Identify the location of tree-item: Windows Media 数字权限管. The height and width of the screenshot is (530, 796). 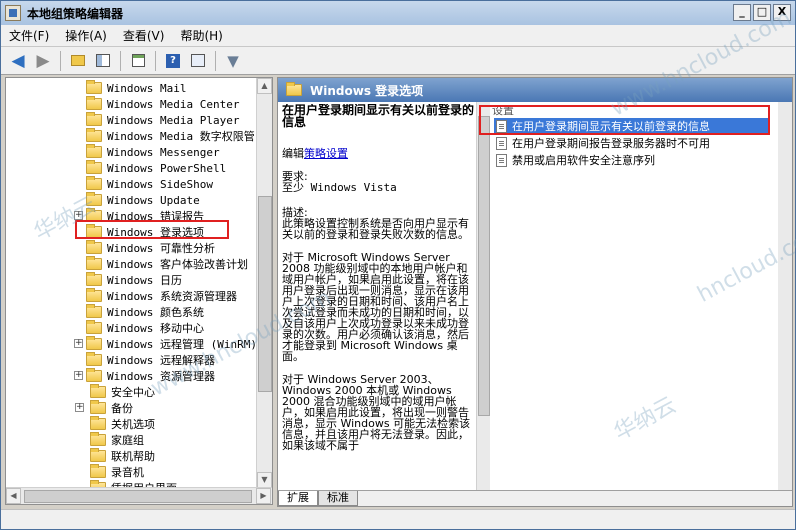
(170, 136).